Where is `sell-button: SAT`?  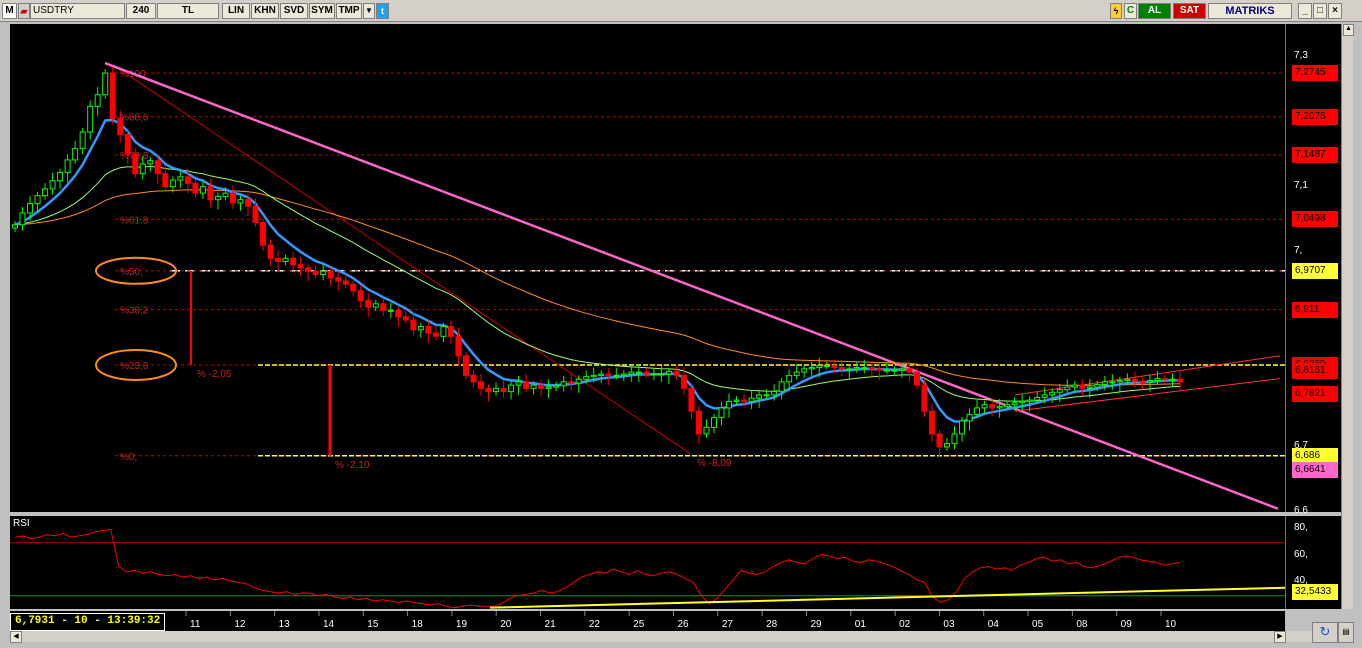
sell-button: SAT is located at coordinates (1189, 11).